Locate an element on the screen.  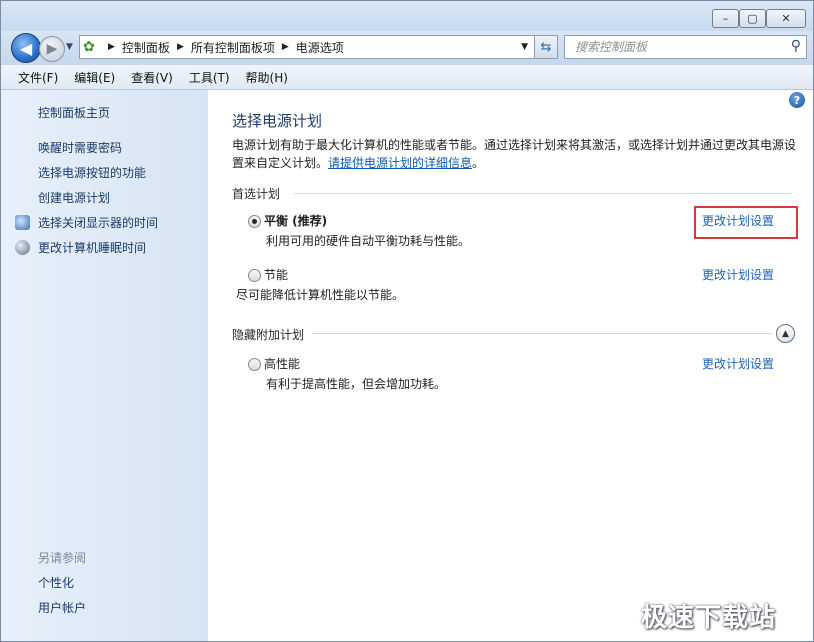
recent-pages-dropdown: ▼ is located at coordinates (69, 47).